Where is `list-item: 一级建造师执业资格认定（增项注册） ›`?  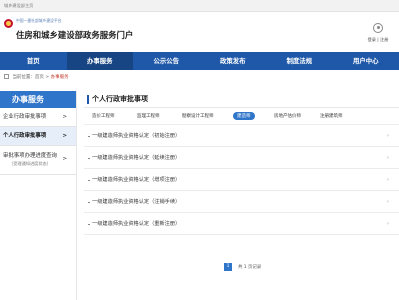
list-item: 一级建造师执业资格认定（增项注册） › is located at coordinates (241, 180).